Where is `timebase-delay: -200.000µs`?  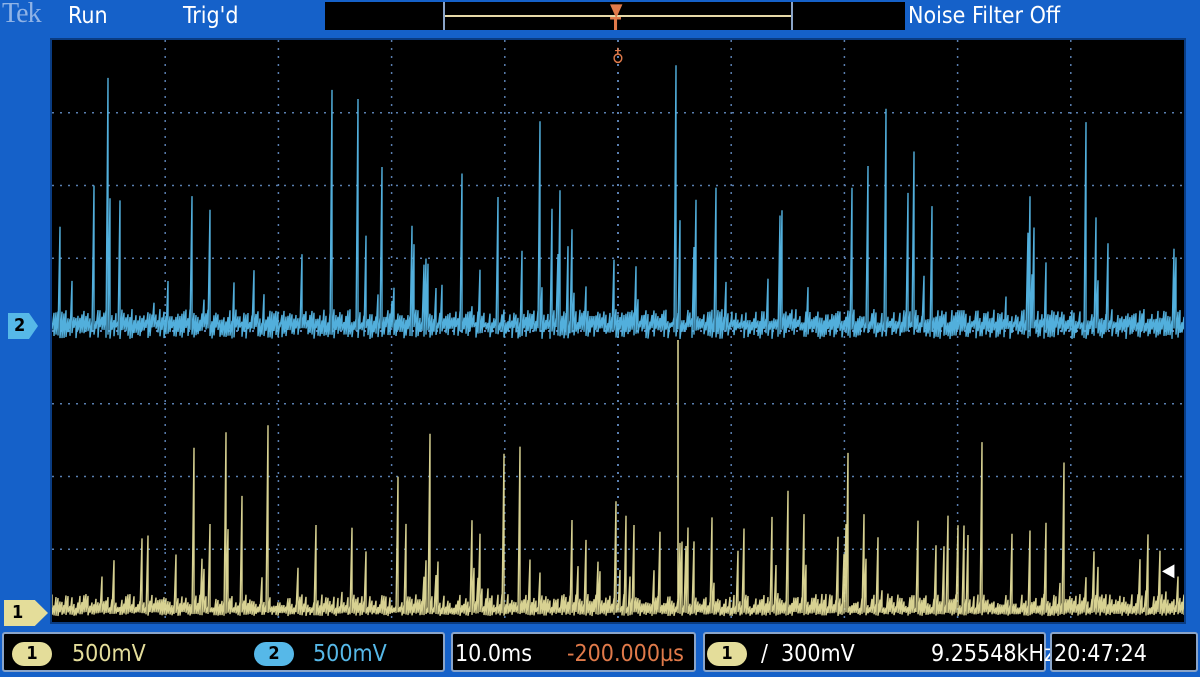 timebase-delay: -200.000µs is located at coordinates (625, 654).